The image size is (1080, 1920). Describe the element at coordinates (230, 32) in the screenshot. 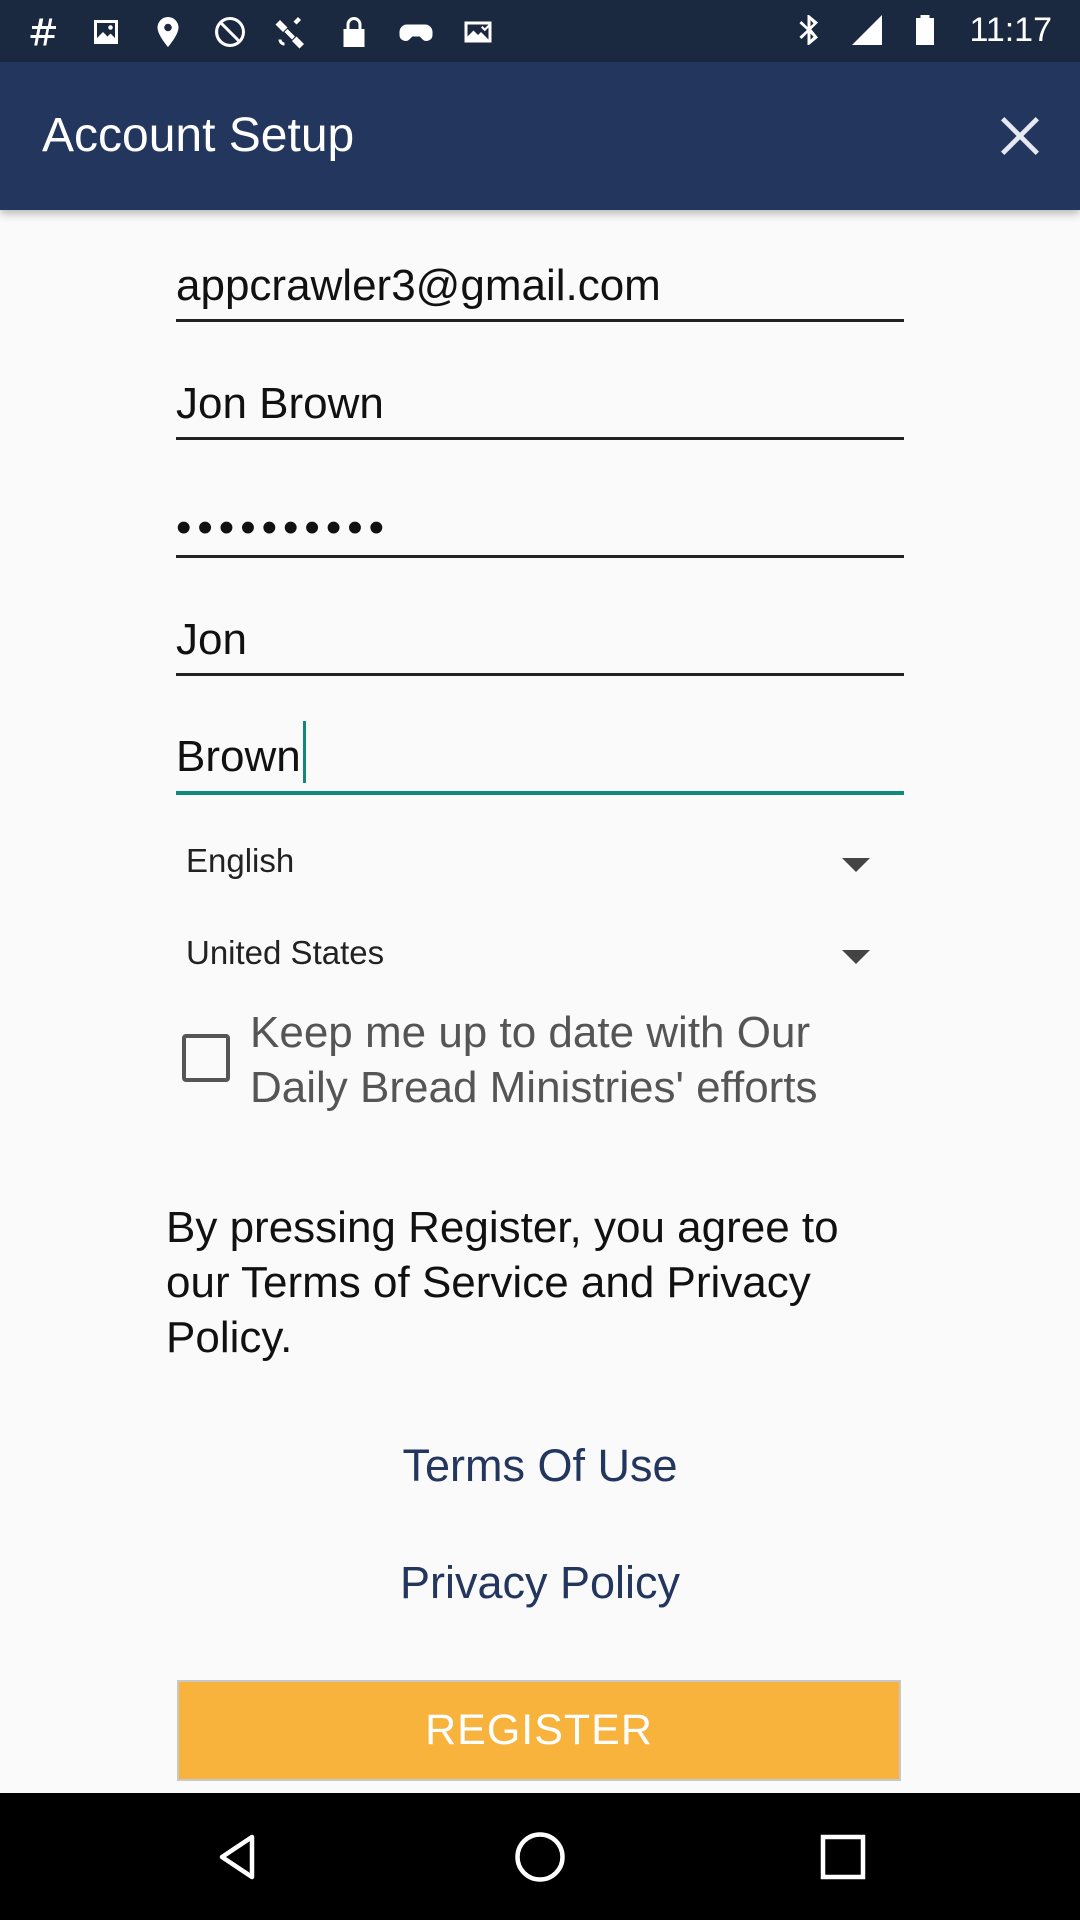

I see `block-icon` at that location.